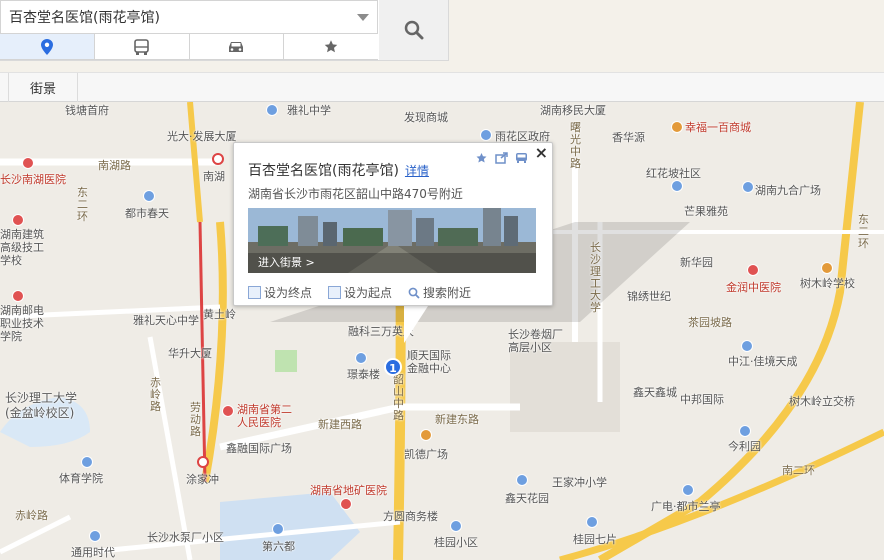 The image size is (884, 560). Describe the element at coordinates (219, 314) in the screenshot. I see `map-label: 黄土岭` at that location.